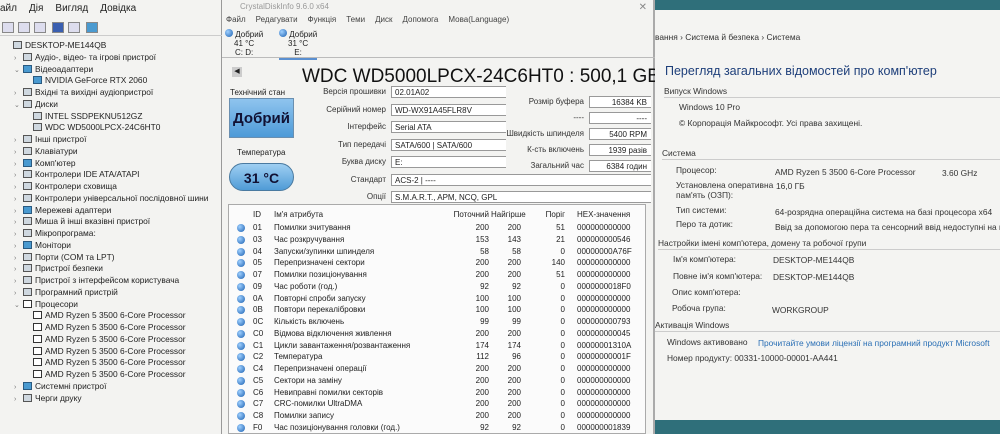 This screenshot has width=1000, height=434. I want to click on health-status-button: Добрий, so click(261, 118).